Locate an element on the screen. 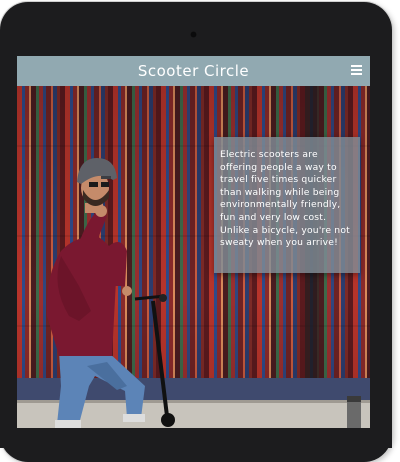 This screenshot has width=400, height=462. camera-icon is located at coordinates (193, 34).